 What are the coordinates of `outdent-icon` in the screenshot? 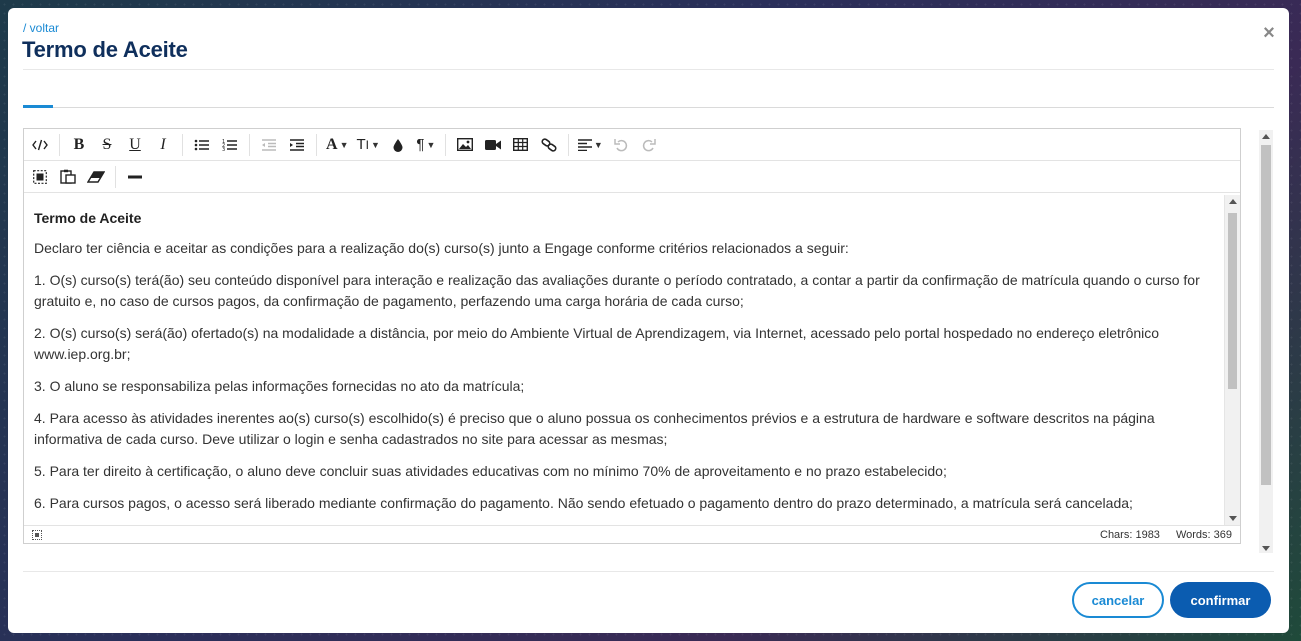 It's located at (269, 145).